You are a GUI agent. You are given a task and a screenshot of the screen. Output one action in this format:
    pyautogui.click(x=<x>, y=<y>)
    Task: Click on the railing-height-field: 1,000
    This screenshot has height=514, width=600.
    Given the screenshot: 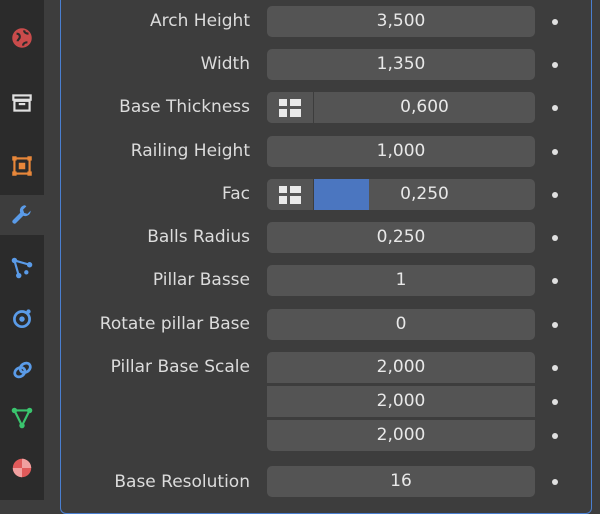 What is the action you would take?
    pyautogui.click(x=401, y=151)
    